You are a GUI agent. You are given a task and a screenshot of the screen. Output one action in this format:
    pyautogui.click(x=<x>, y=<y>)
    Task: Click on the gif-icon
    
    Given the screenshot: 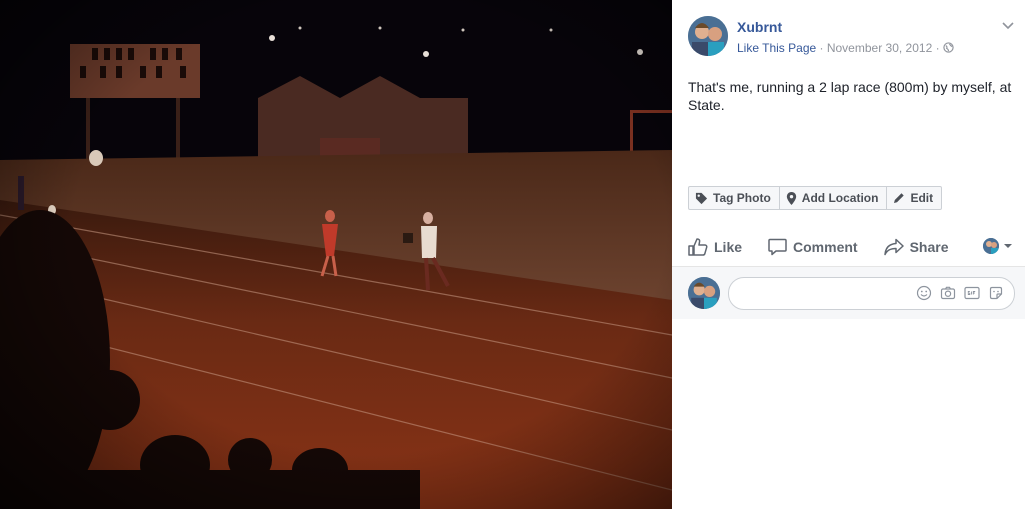 What is the action you would take?
    pyautogui.click(x=972, y=293)
    